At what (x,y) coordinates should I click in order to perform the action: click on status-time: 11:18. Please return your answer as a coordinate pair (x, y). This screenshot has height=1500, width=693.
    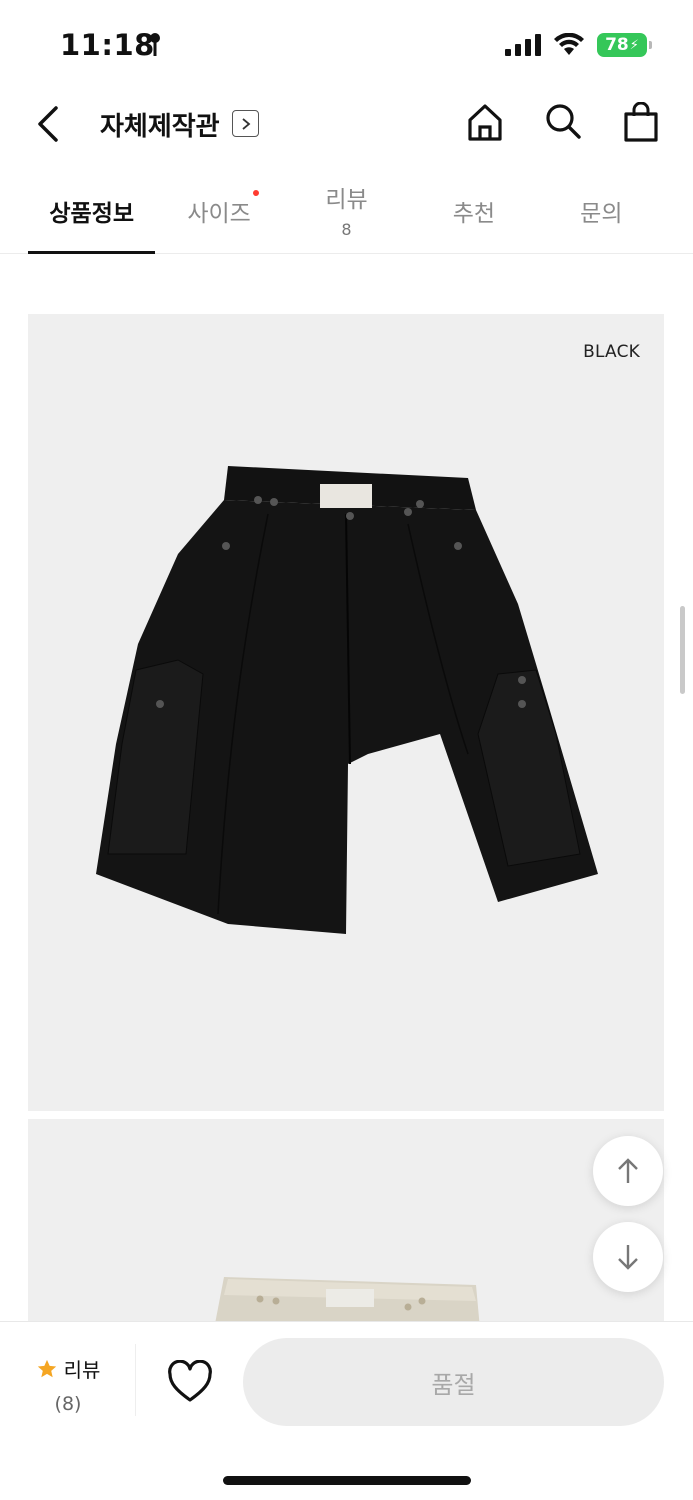
    Looking at the image, I should click on (107, 45).